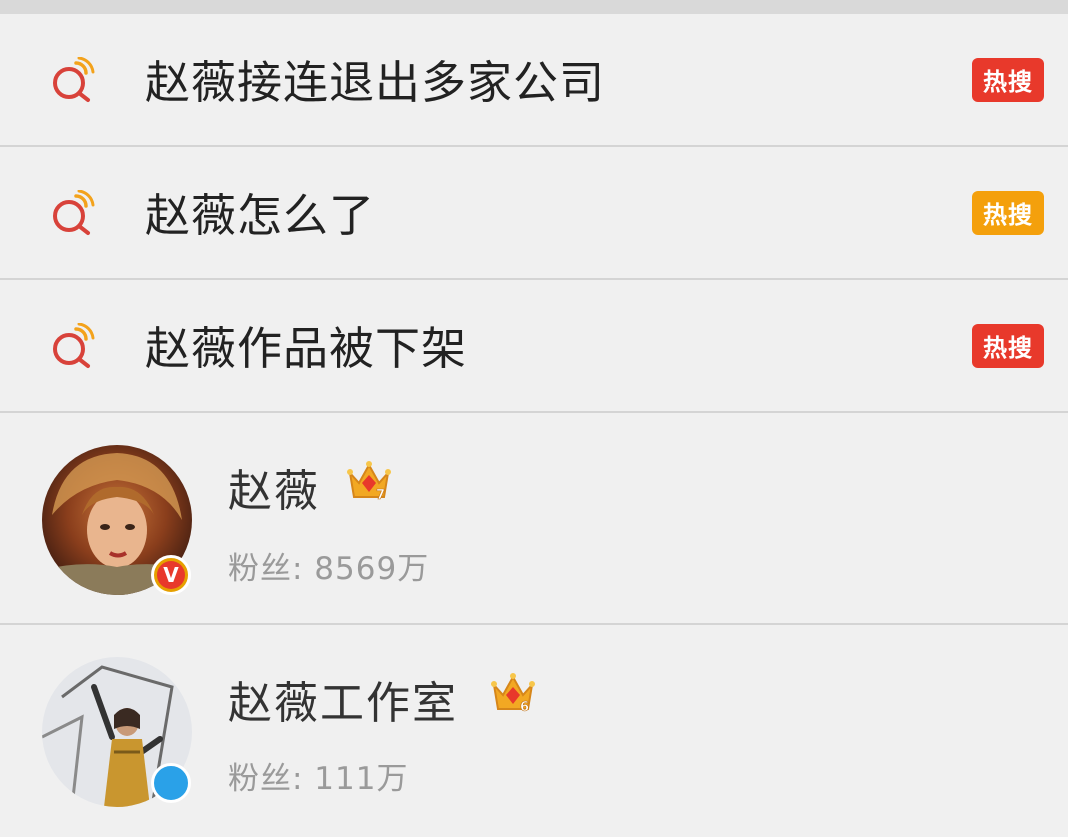 Image resolution: width=1068 pixels, height=837 pixels. What do you see at coordinates (274, 487) in the screenshot?
I see `user-name: 赵薇` at bounding box center [274, 487].